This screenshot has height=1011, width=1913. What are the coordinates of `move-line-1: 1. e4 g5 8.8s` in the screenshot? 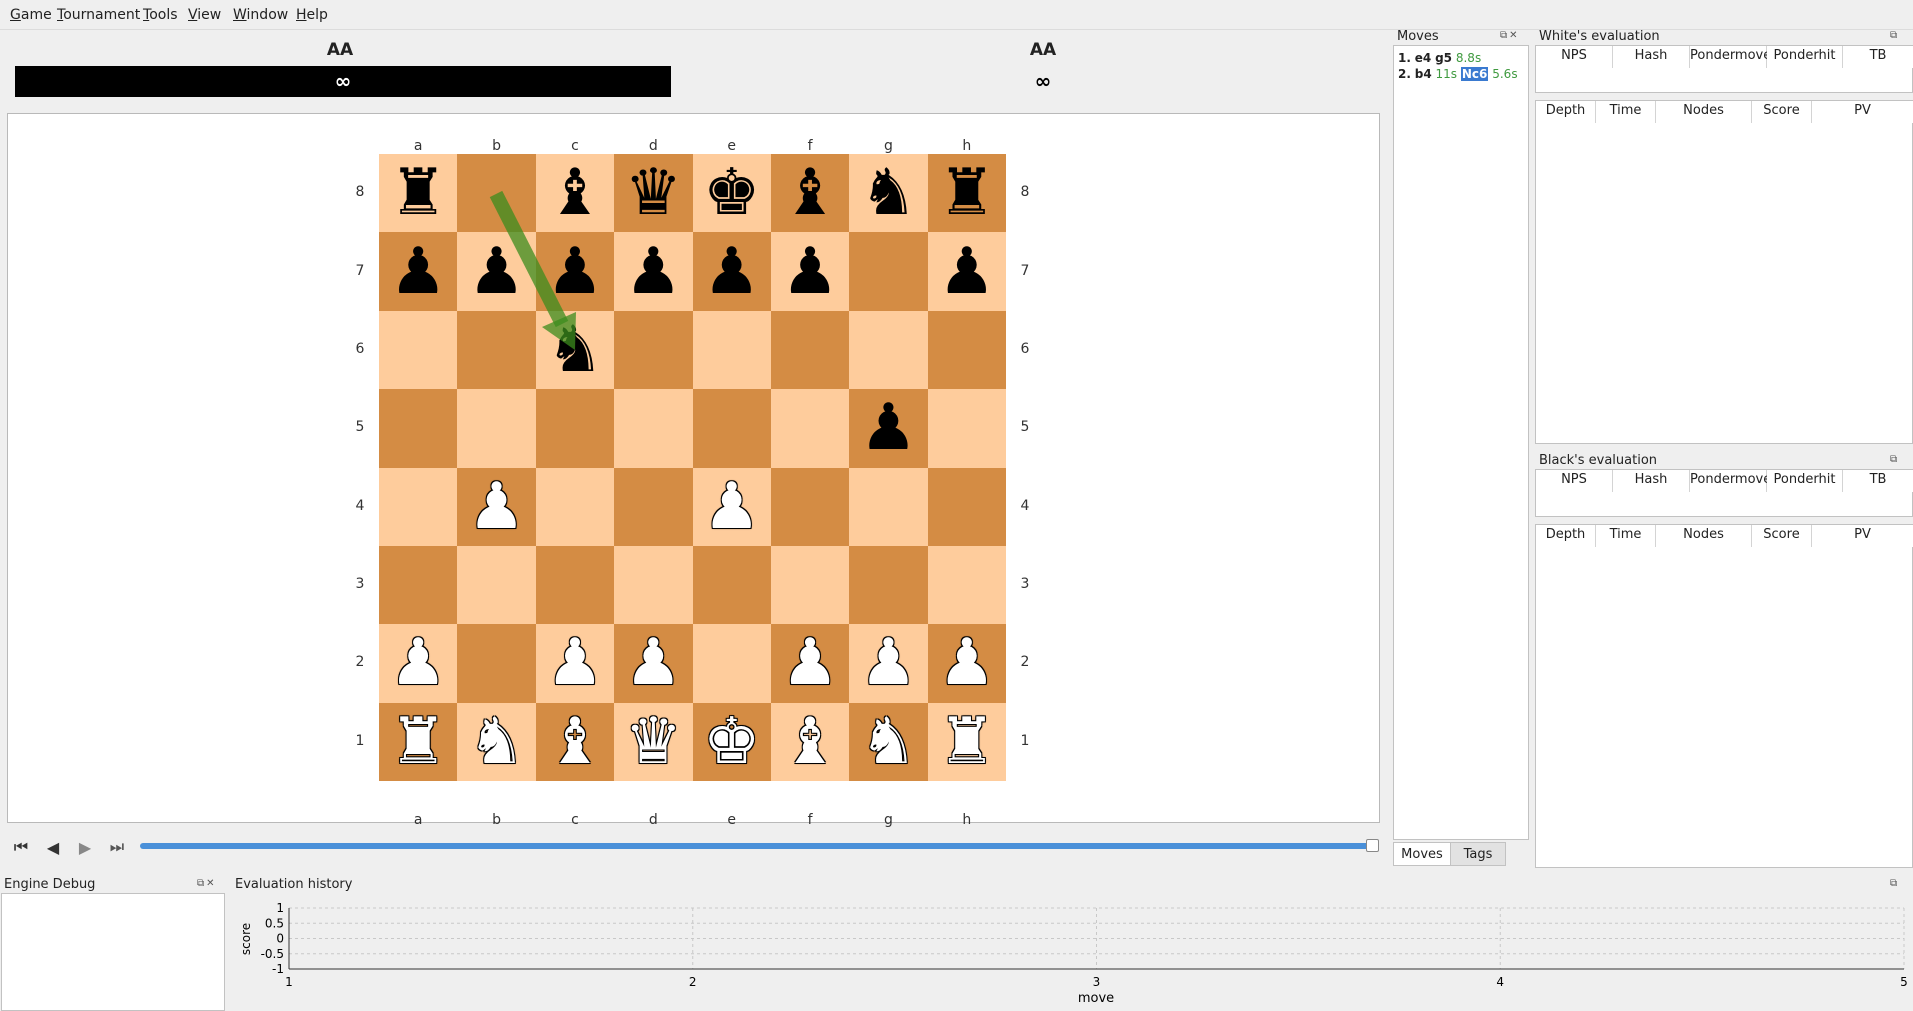 It's located at (1439, 58).